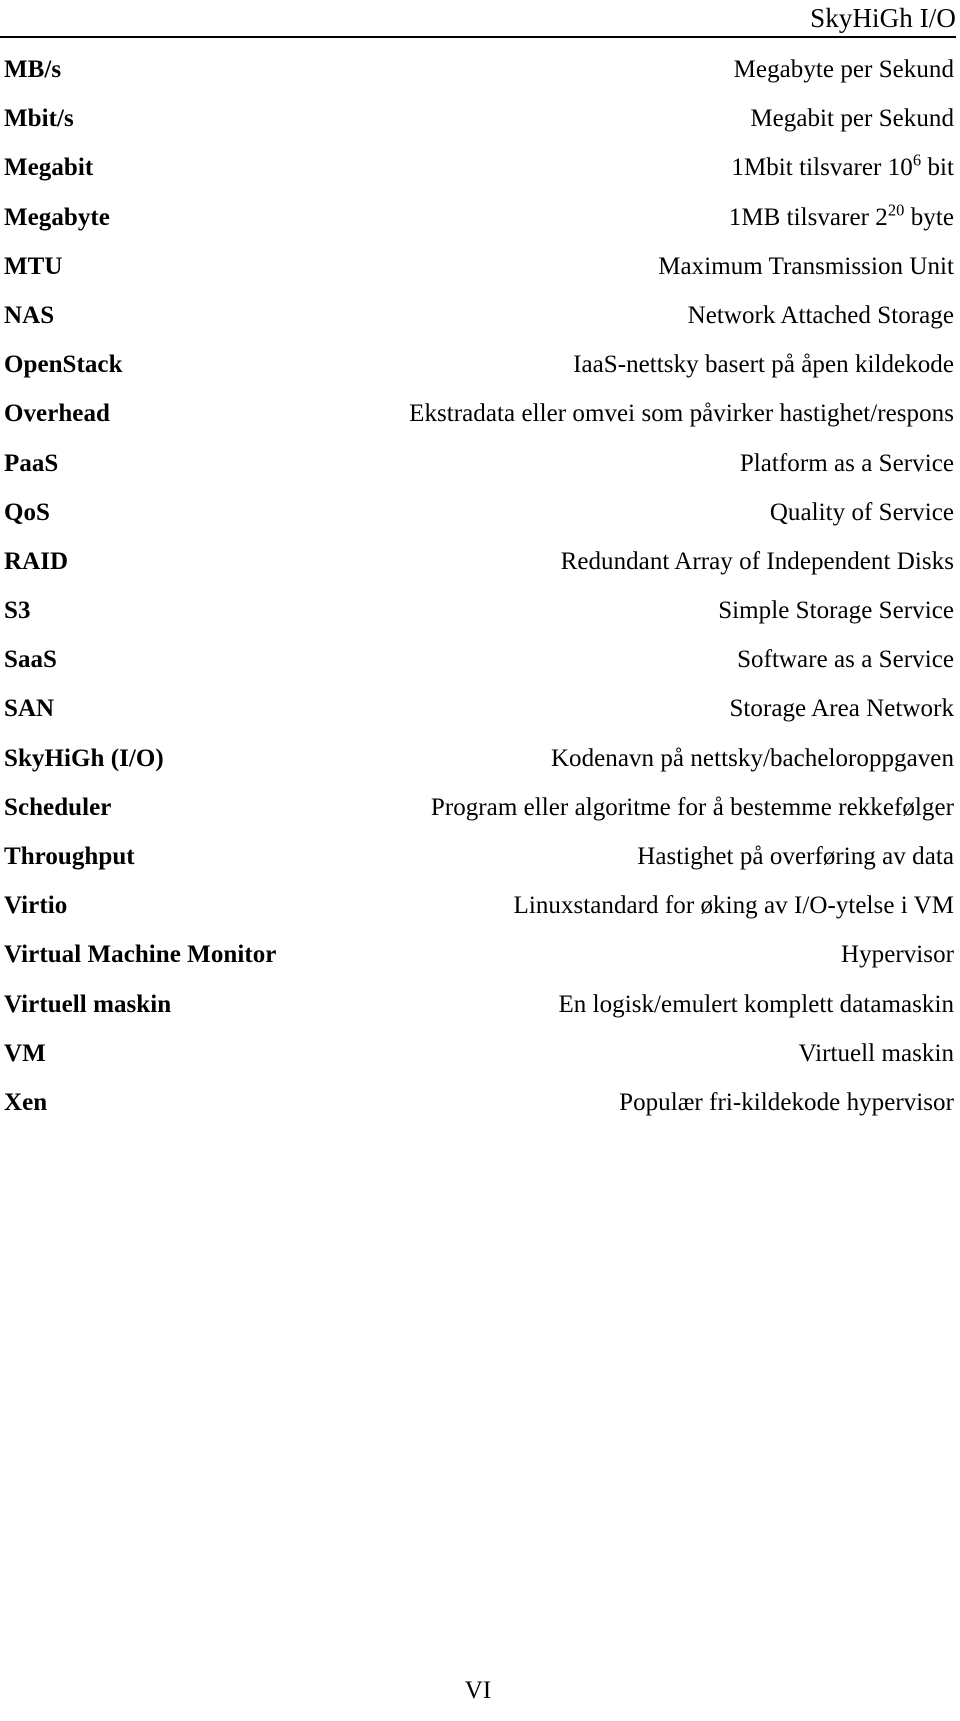 Image resolution: width=960 pixels, height=1721 pixels. What do you see at coordinates (478, 473) in the screenshot?
I see `glossary-row: PaaS Platform as a Service` at bounding box center [478, 473].